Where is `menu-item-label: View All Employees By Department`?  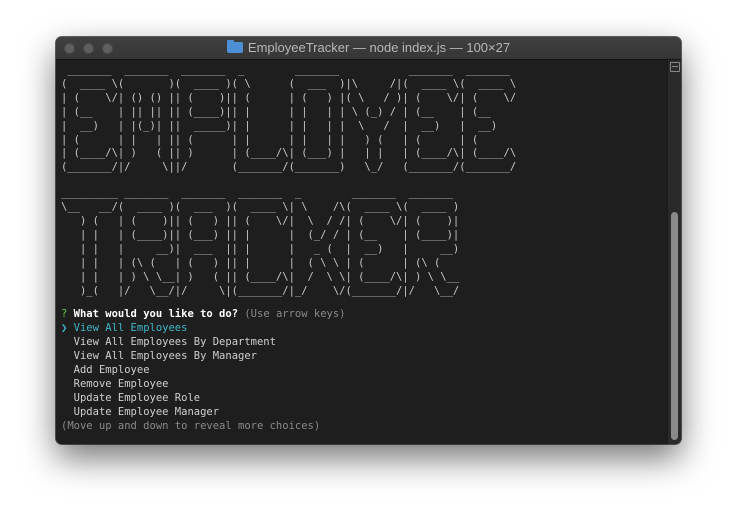
menu-item-label: View All Employees By Department is located at coordinates (174, 341).